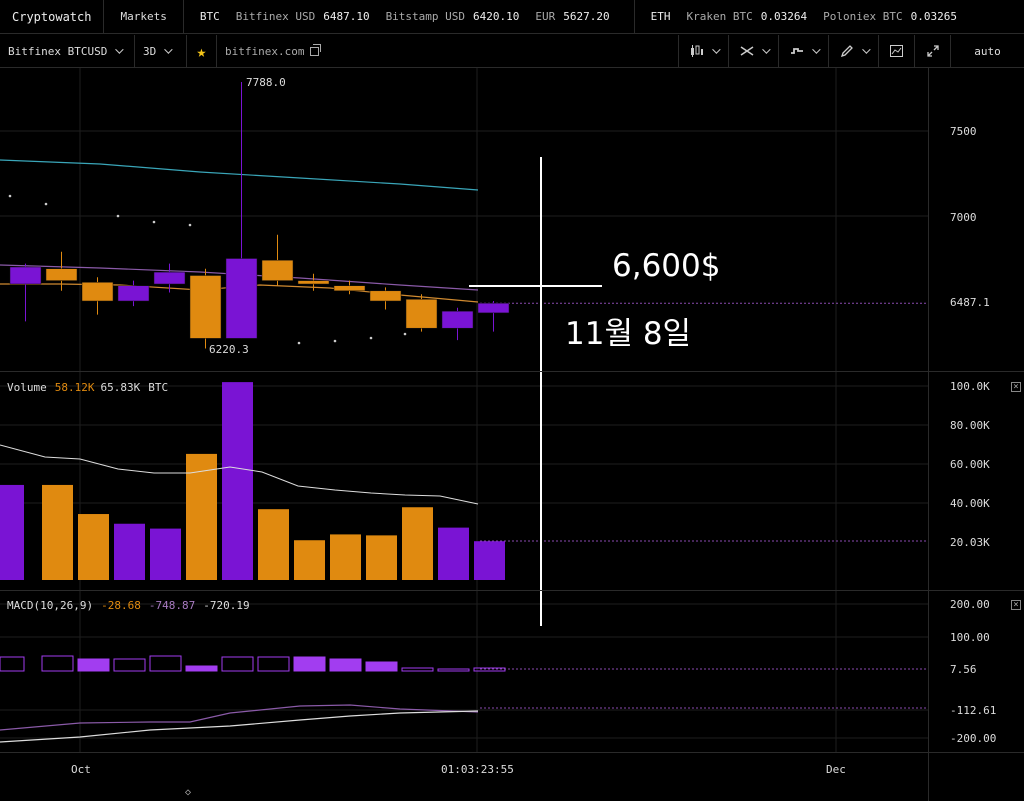 This screenshot has height=801, width=1024. I want to click on axis-divider, so click(928, 434).